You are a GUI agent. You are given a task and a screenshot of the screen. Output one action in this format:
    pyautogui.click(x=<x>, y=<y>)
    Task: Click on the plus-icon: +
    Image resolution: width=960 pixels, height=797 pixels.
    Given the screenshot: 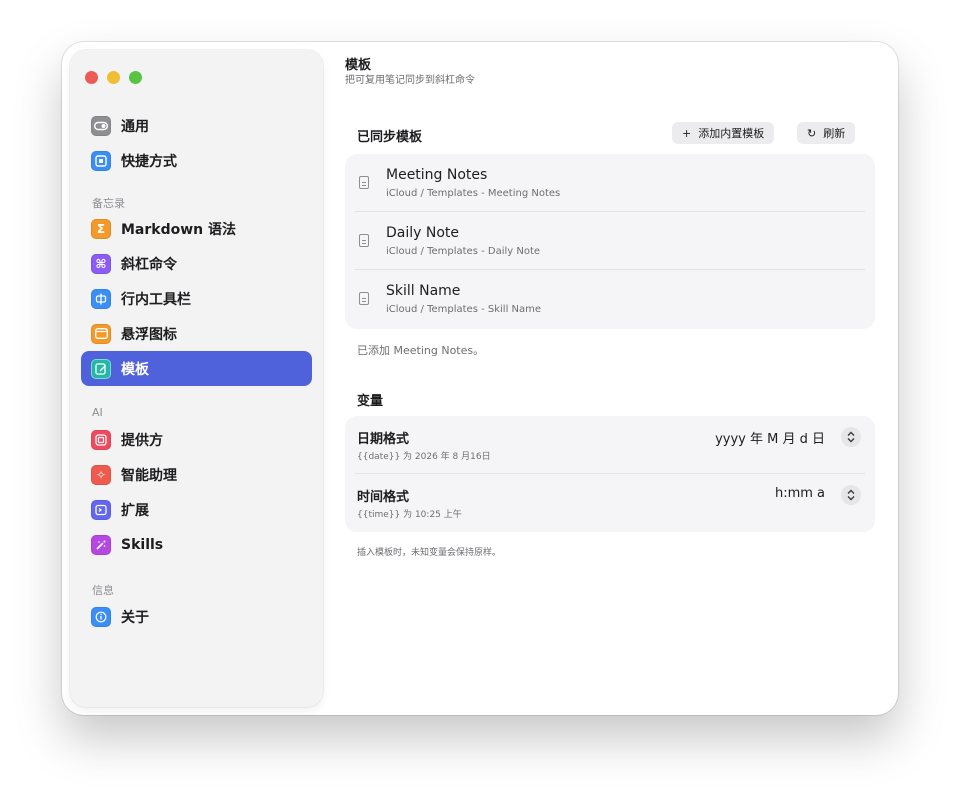 What is the action you would take?
    pyautogui.click(x=687, y=133)
    